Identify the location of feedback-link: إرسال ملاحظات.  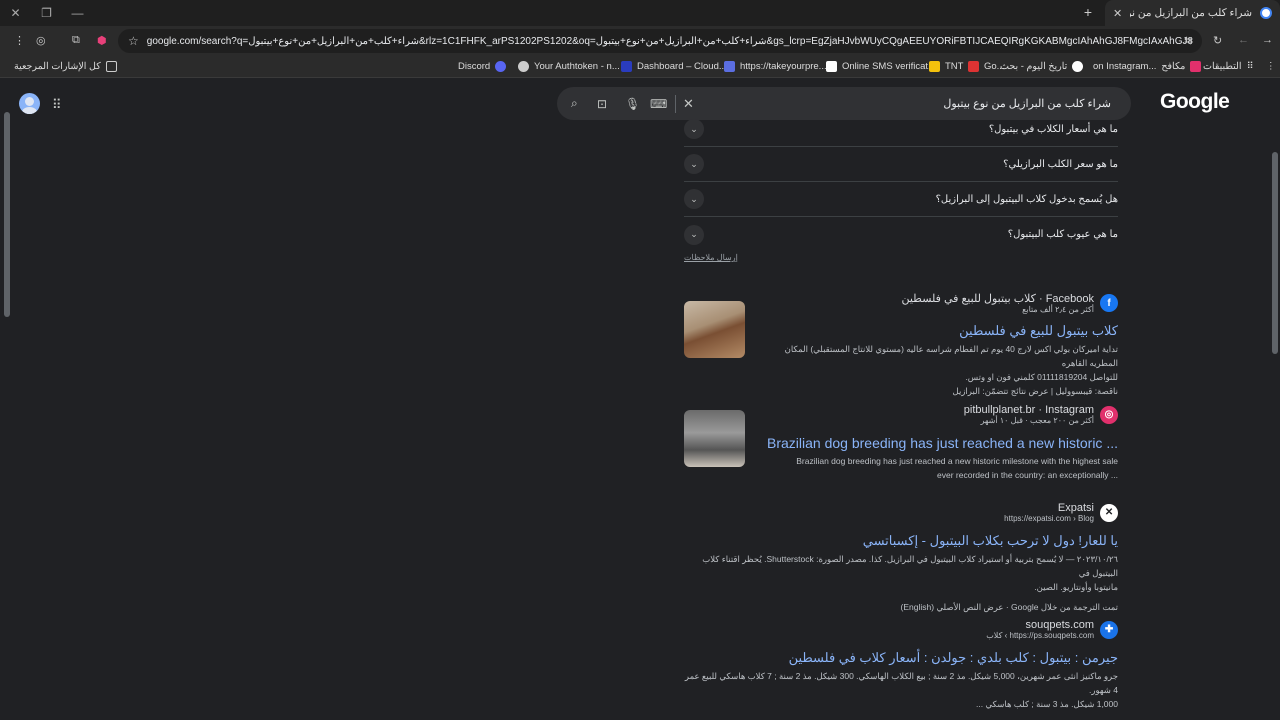
(711, 257).